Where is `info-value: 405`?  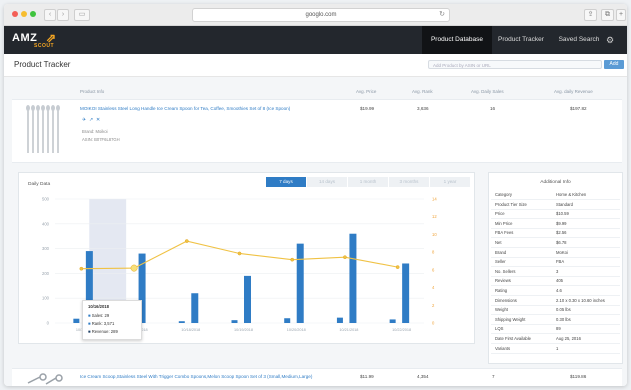 info-value: 405 is located at coordinates (559, 281).